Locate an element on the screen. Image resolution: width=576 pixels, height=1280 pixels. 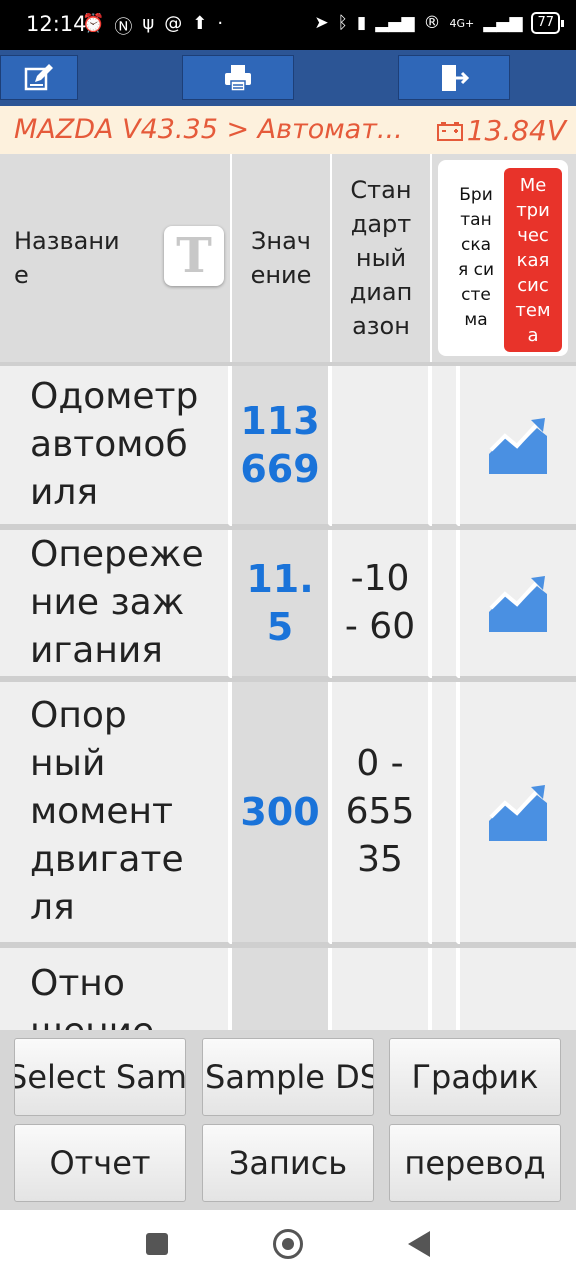
row-unit-odometer is located at coordinates (445, 446).